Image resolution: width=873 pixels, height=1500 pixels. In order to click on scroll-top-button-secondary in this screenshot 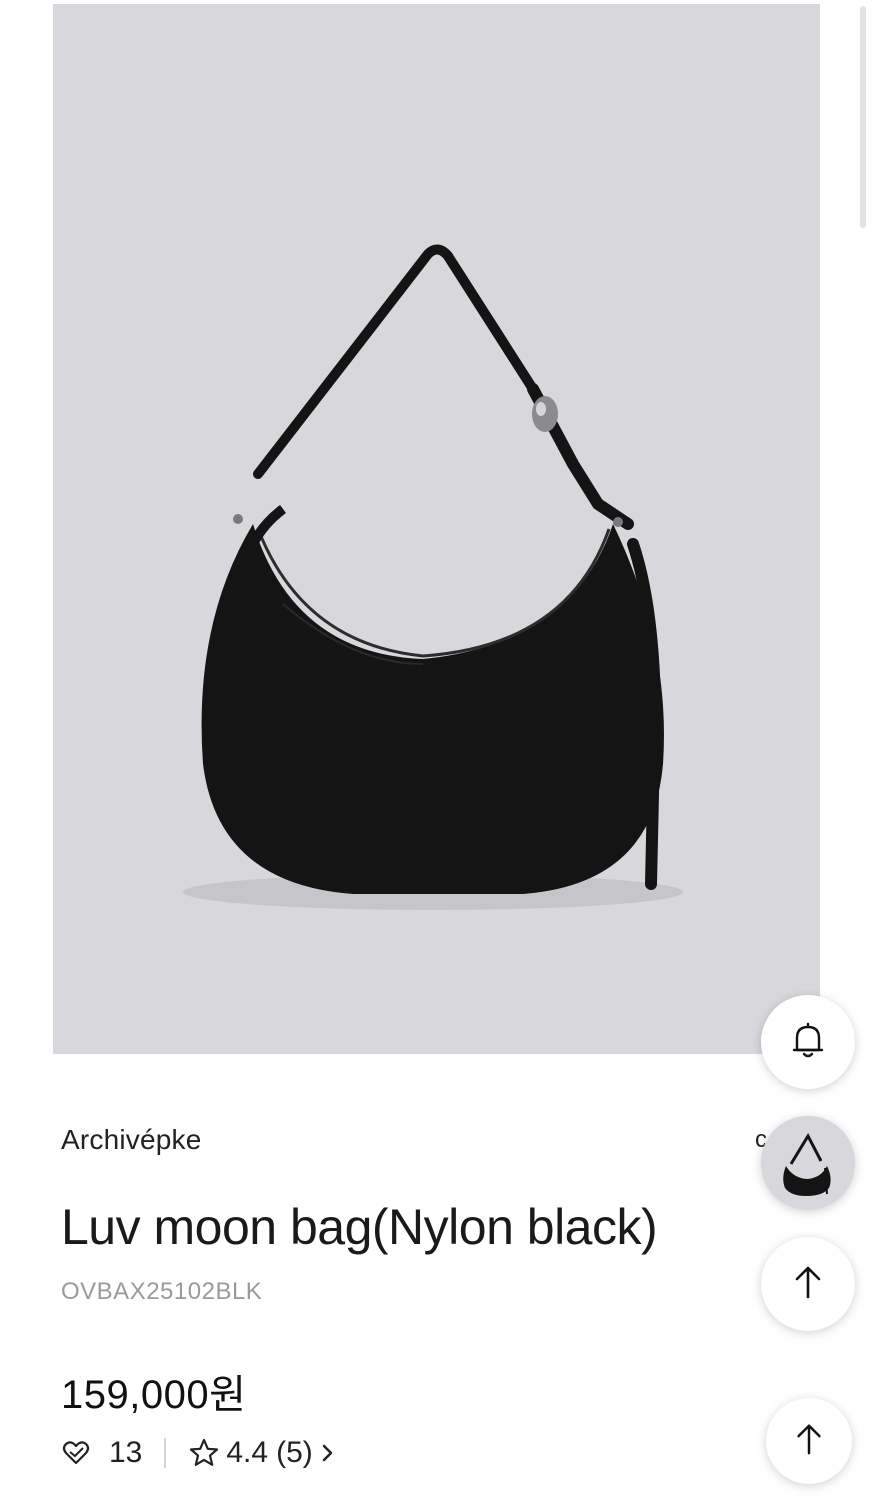, I will do `click(809, 1441)`.